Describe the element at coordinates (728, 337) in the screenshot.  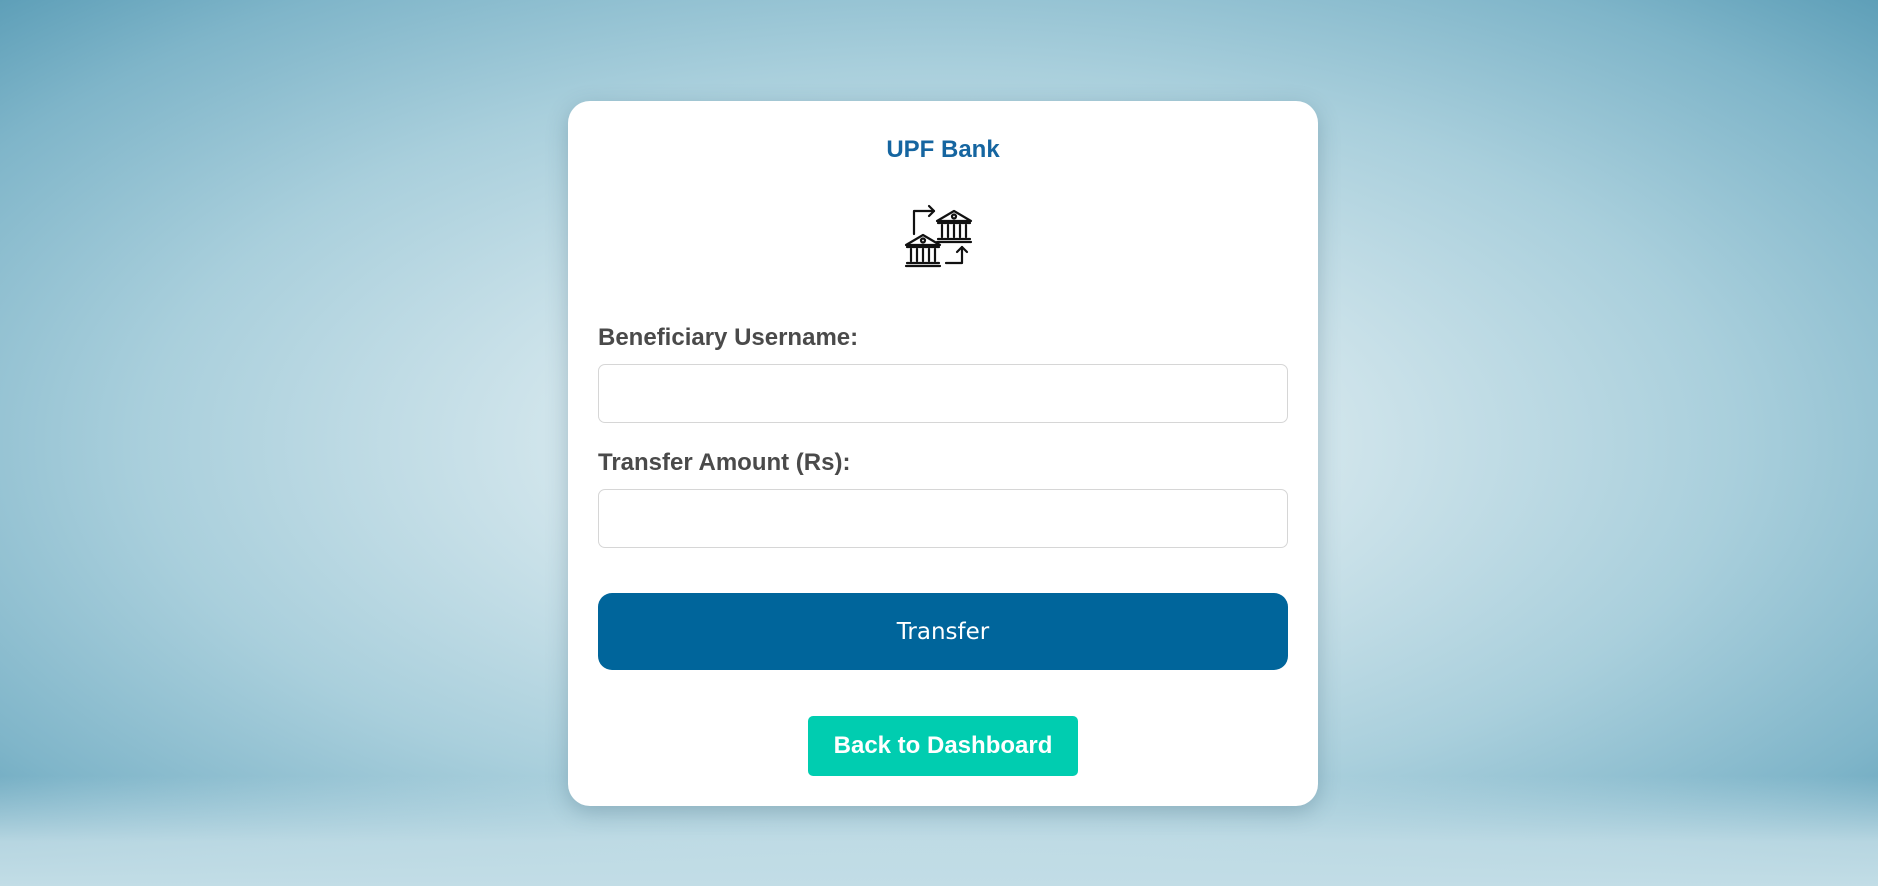
I see `beneficiary-label: Beneficiary Username:` at that location.